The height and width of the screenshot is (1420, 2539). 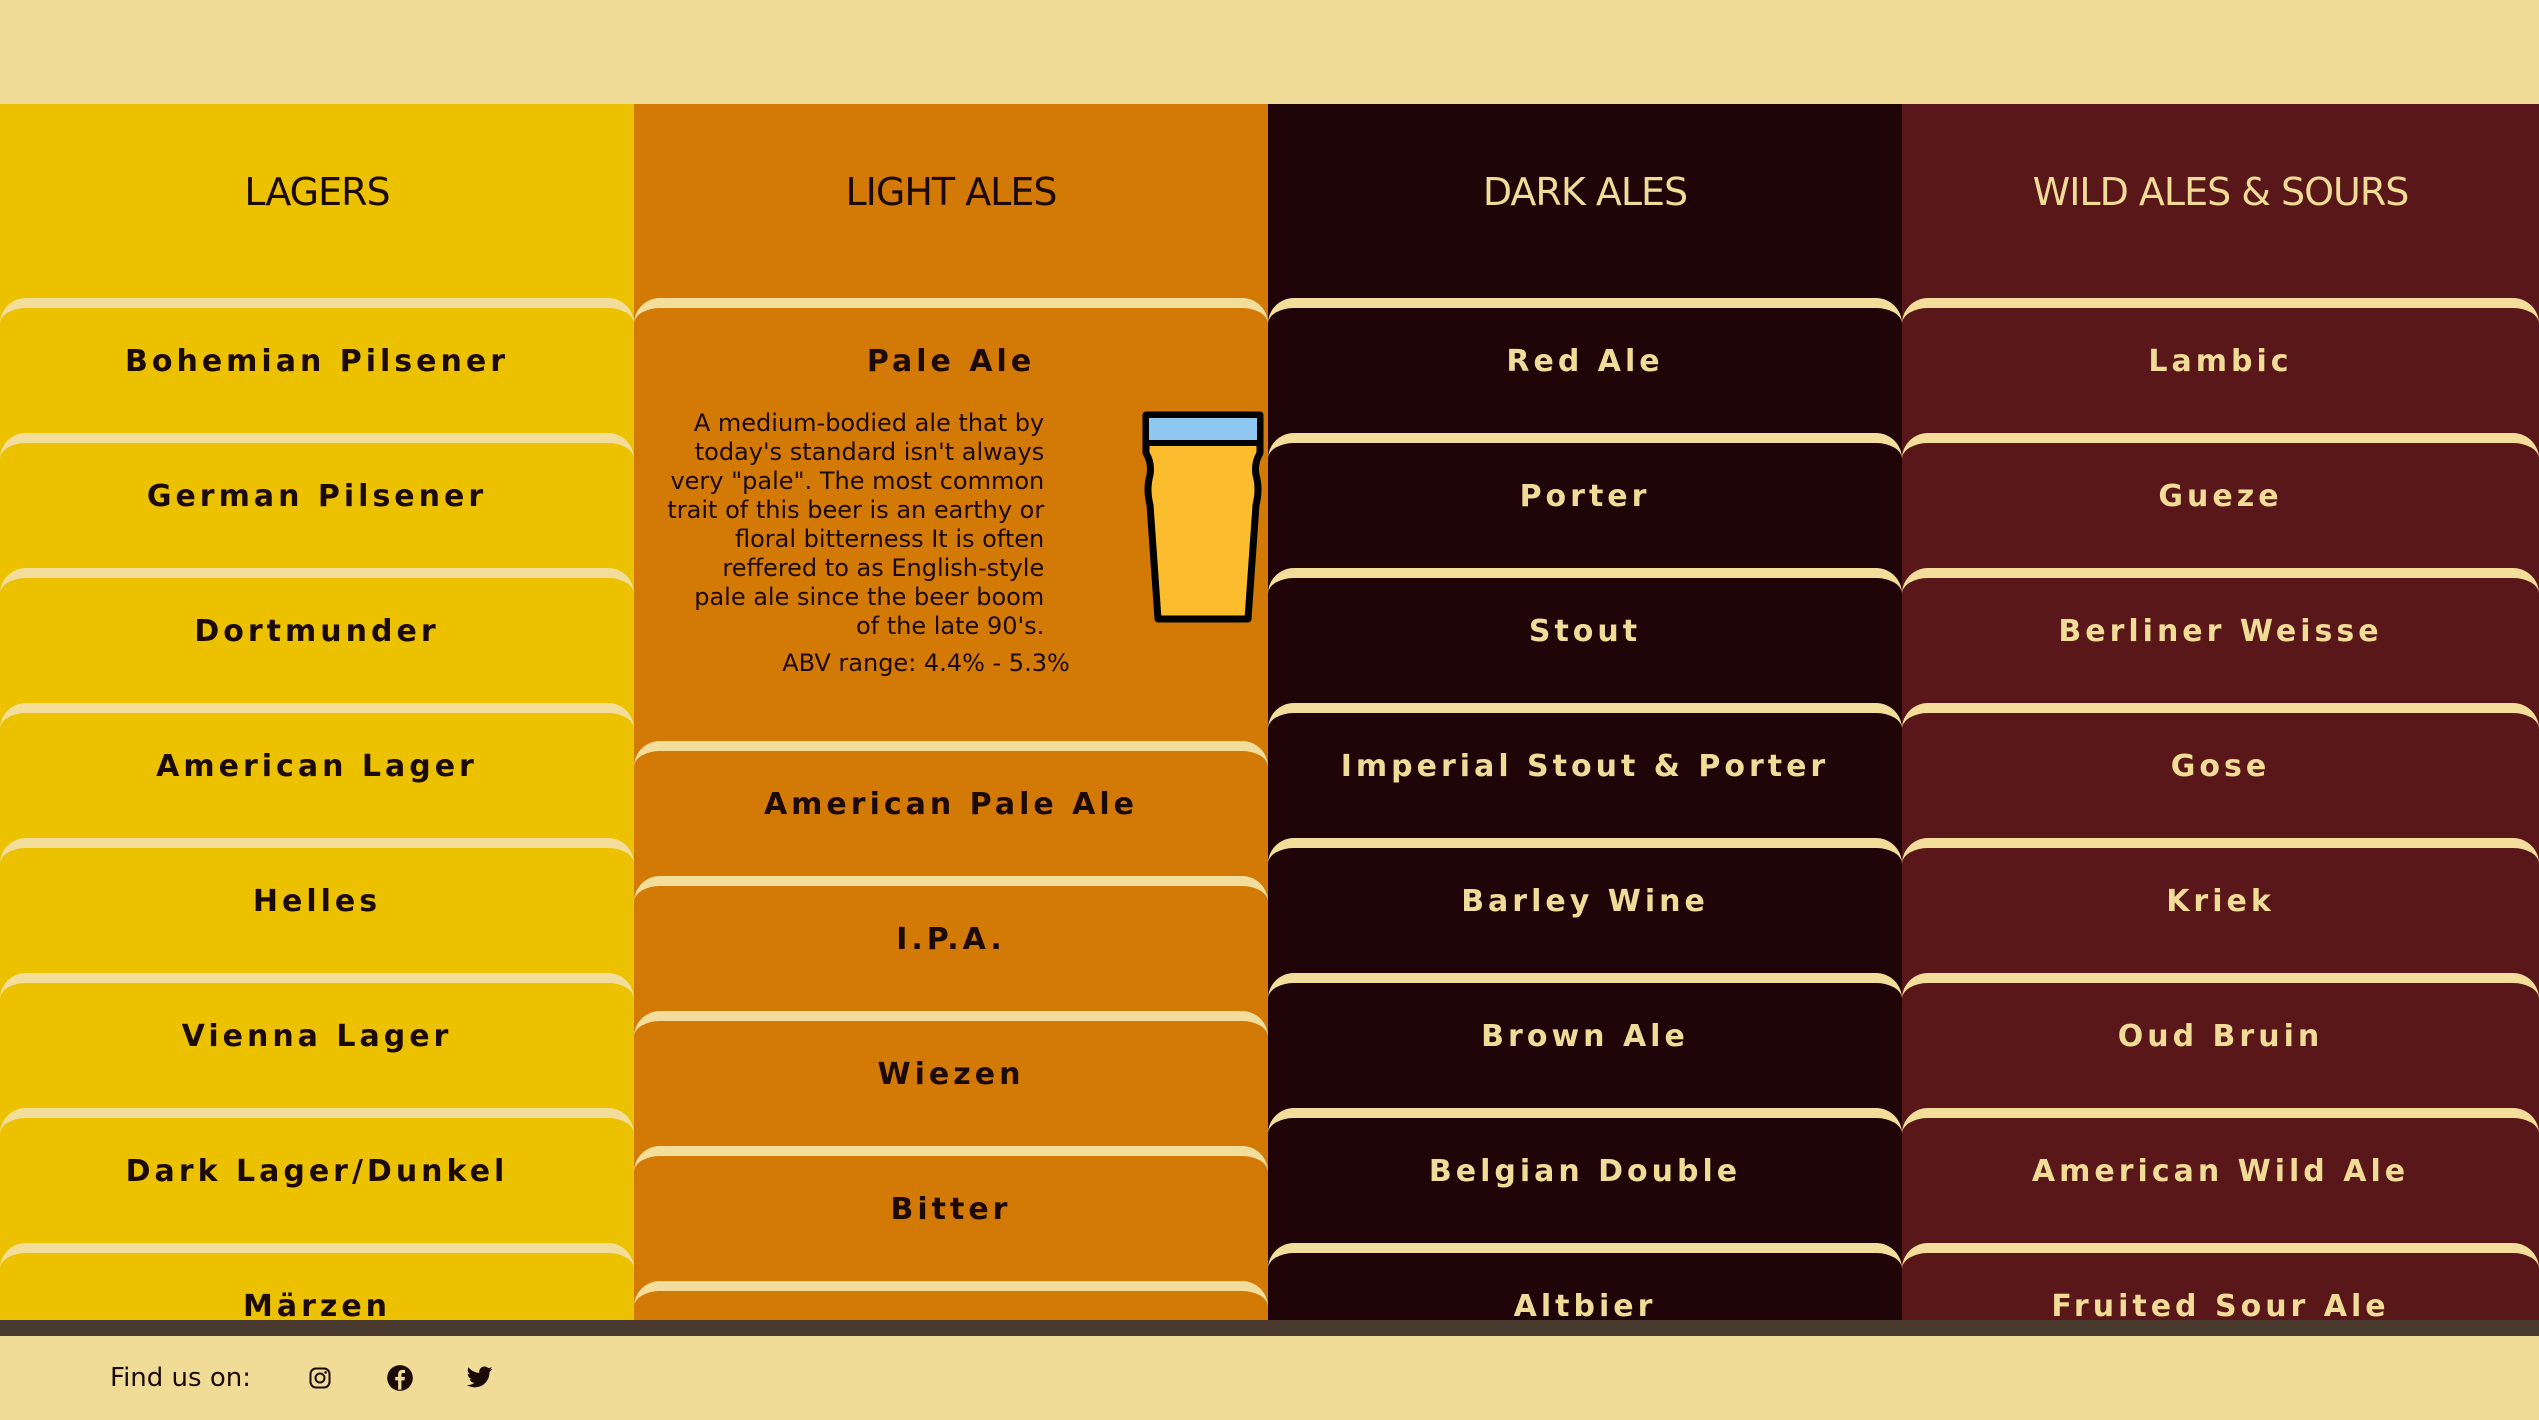 What do you see at coordinates (926, 663) in the screenshot?
I see `abv-range: ABV range: 4.4% - 5.3%` at bounding box center [926, 663].